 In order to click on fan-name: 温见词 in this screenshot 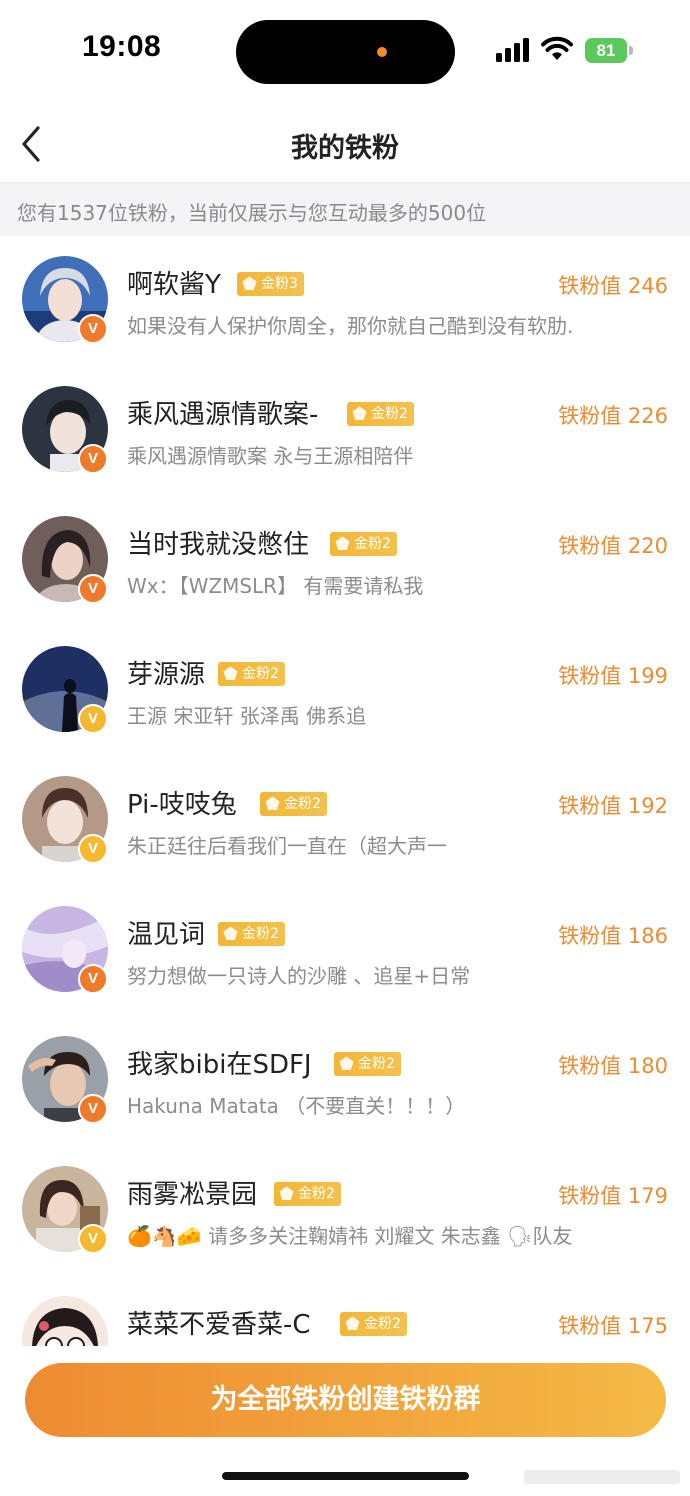, I will do `click(166, 935)`.